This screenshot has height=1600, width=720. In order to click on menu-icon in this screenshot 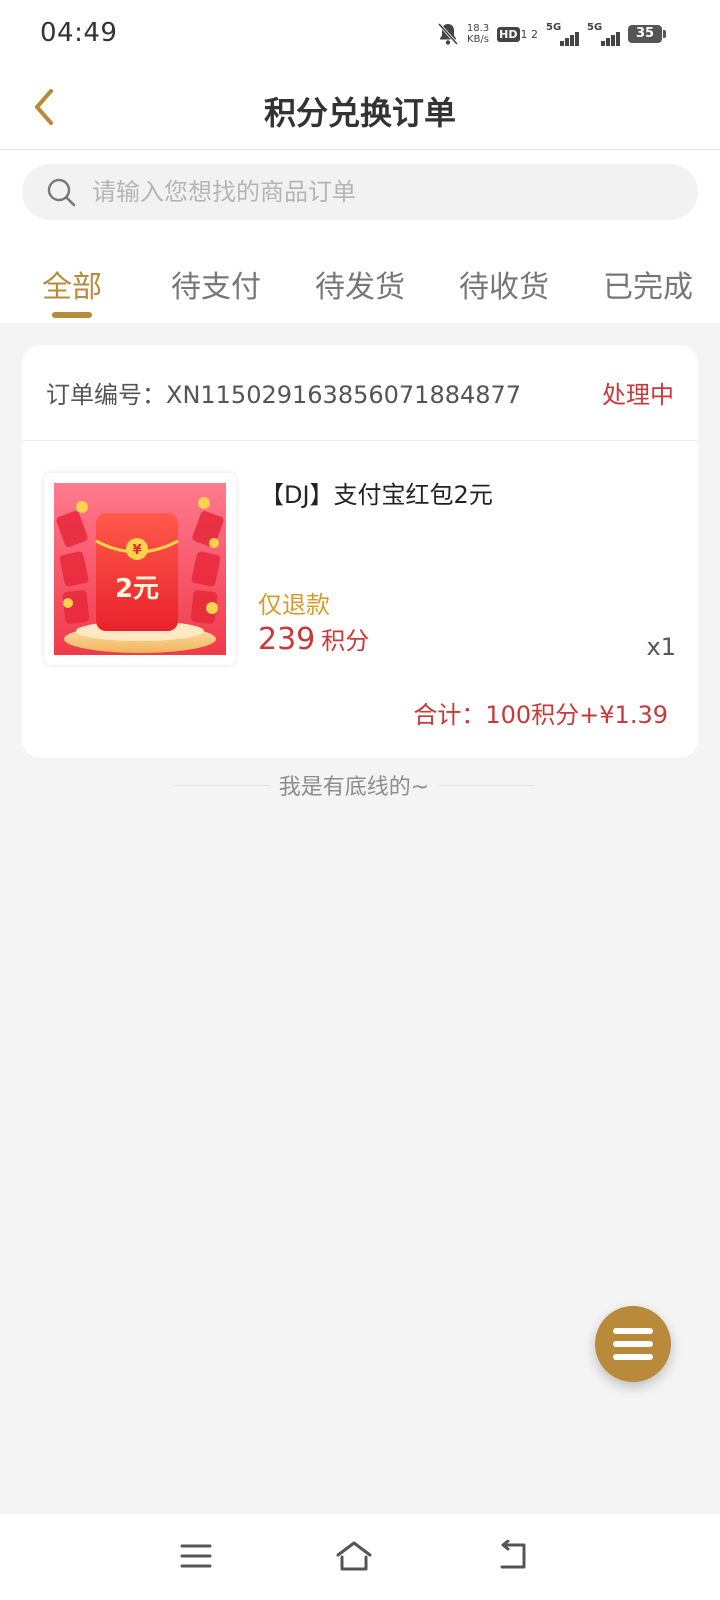, I will do `click(196, 1556)`.